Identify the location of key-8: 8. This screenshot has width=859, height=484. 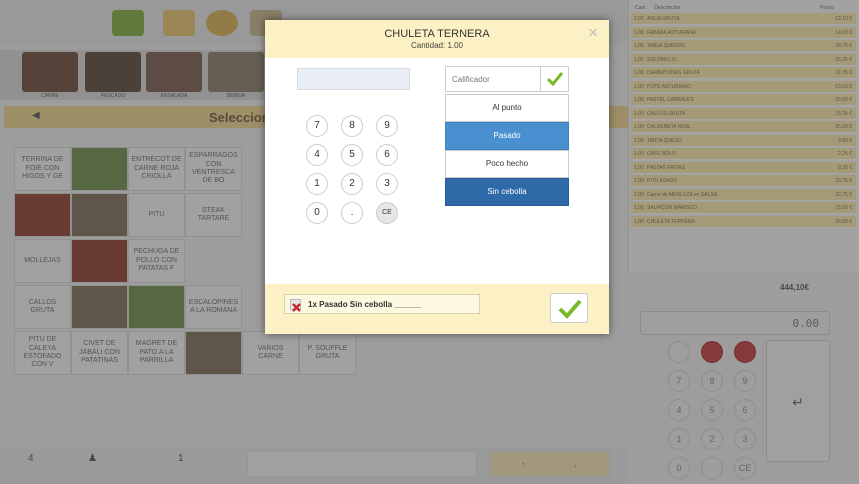
(352, 126).